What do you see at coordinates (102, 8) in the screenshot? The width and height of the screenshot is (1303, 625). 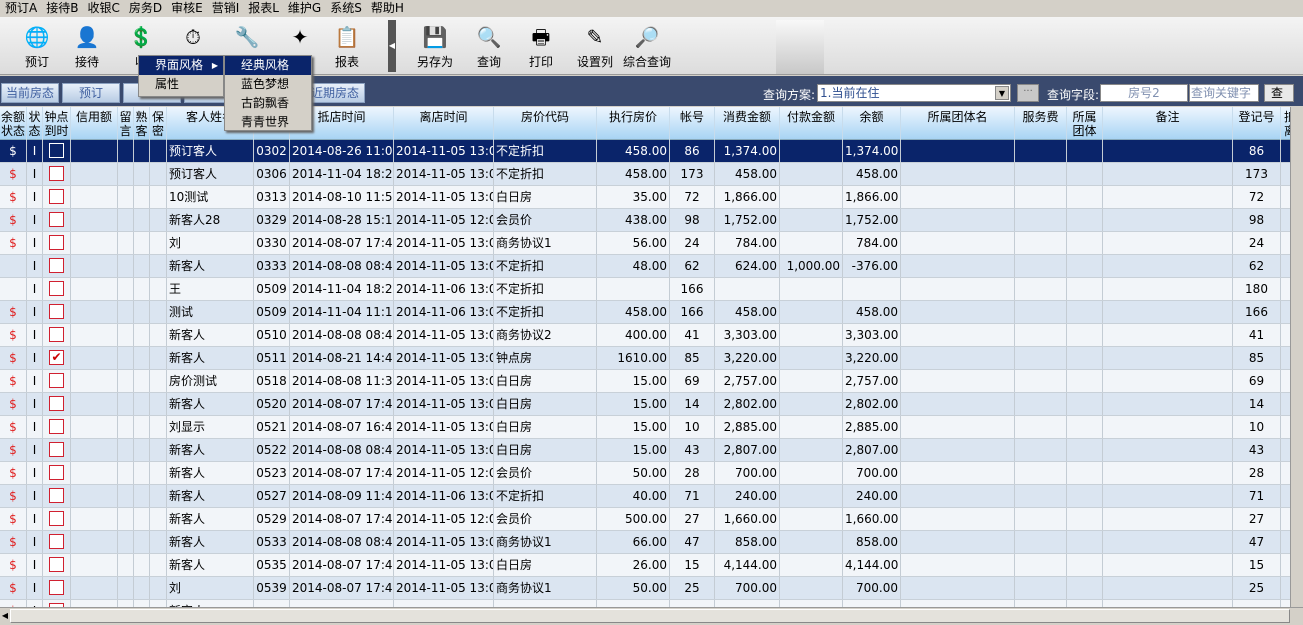 I see `menu-2: 收银C` at bounding box center [102, 8].